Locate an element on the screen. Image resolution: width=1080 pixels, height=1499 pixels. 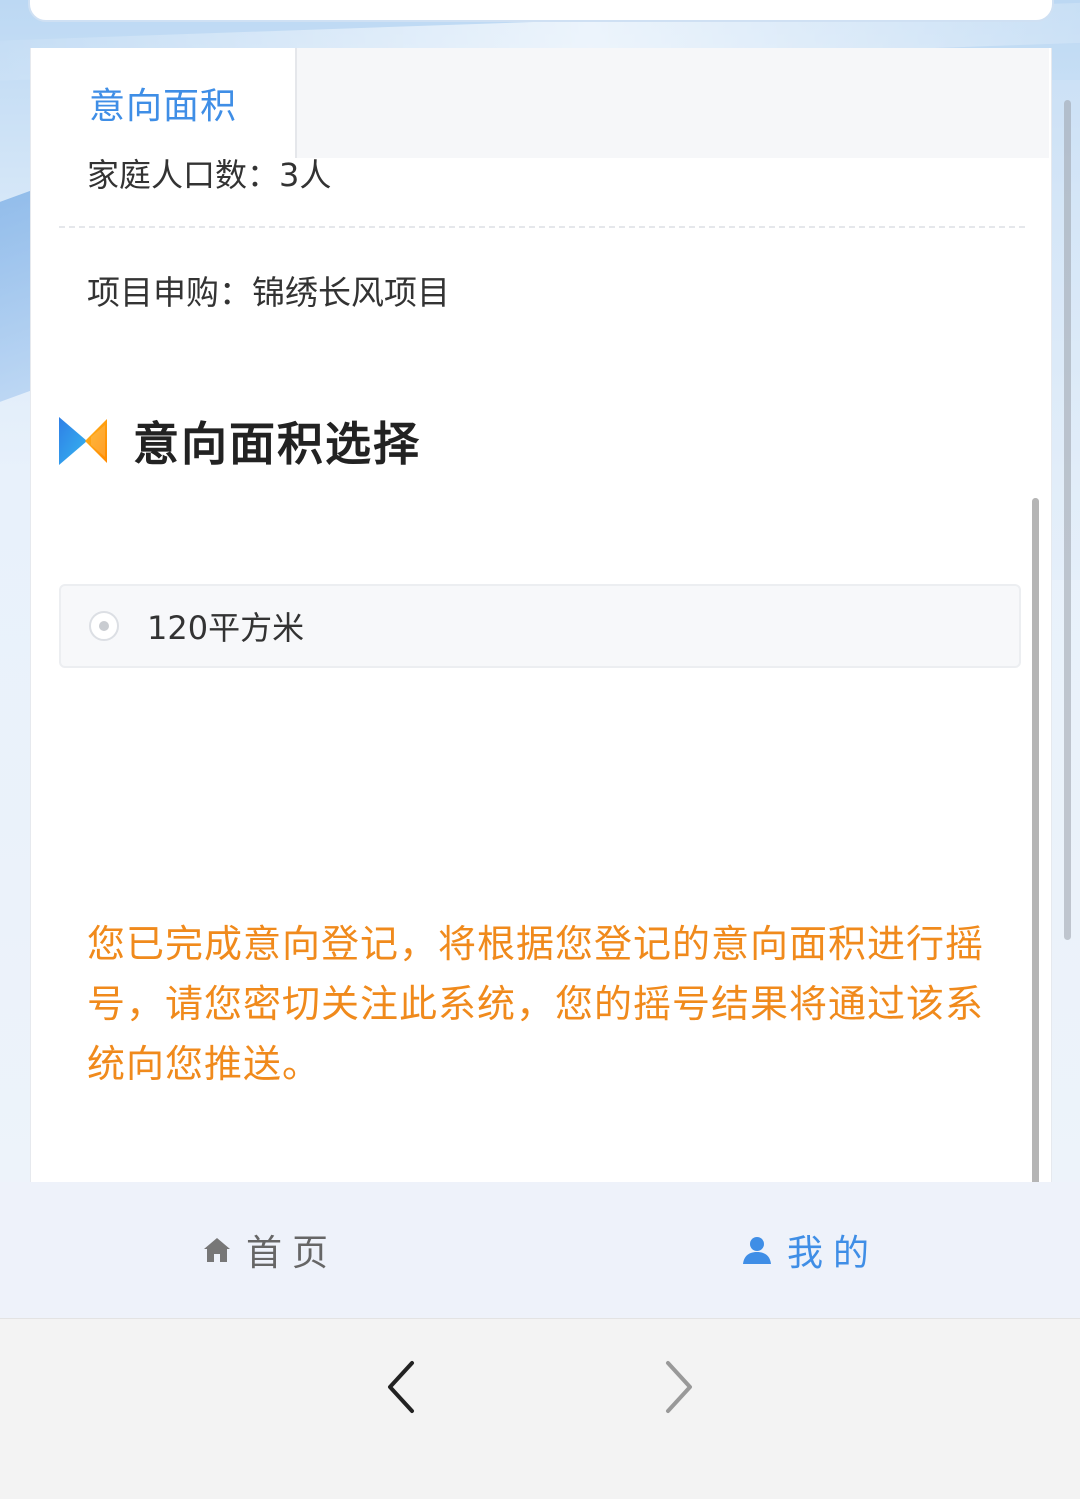
chevron-right-icon is located at coordinates (679, 1387).